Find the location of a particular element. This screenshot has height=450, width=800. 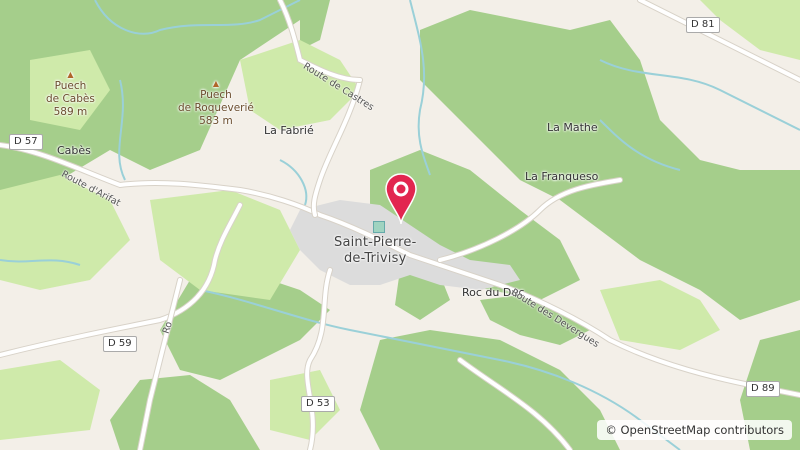

map-pin-graphic is located at coordinates (401, 199).